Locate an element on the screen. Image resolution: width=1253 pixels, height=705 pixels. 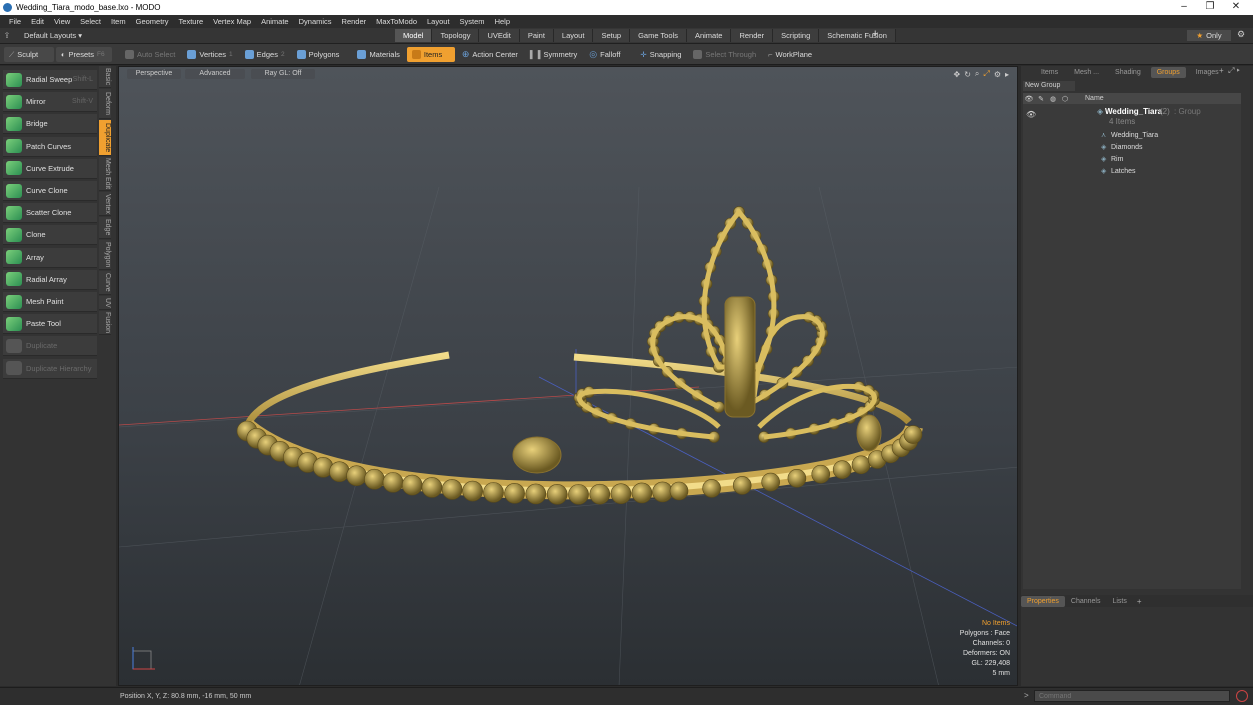
group-visibility-icon: 👁 is located at coordinates (1031, 114).